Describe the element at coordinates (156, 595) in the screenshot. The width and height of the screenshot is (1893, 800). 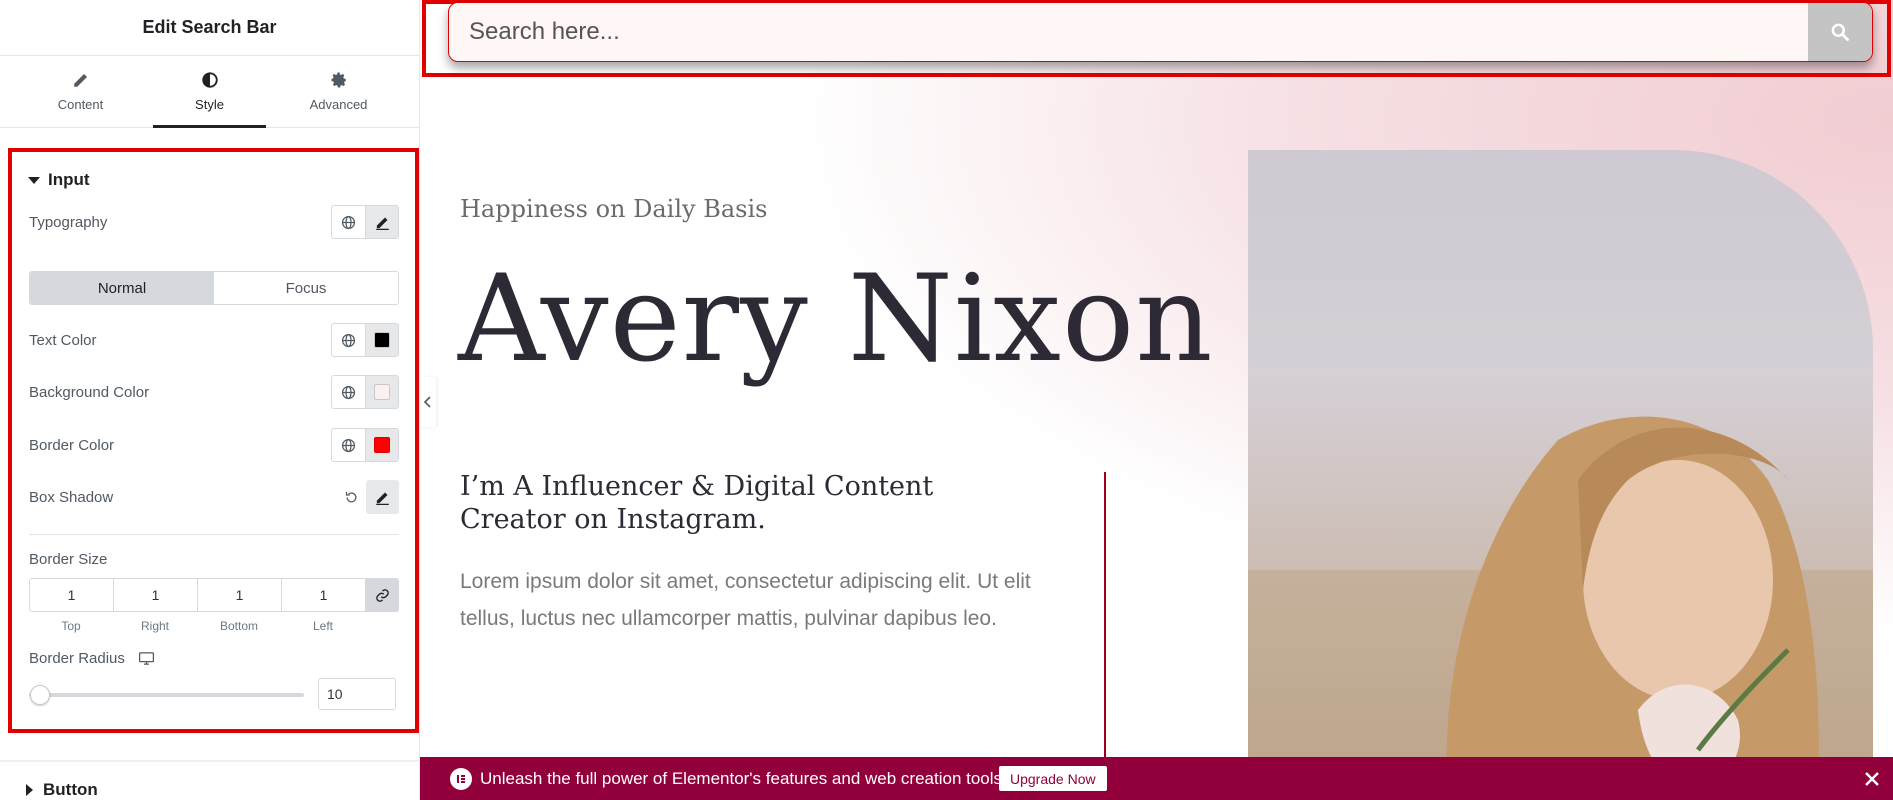
I see `border-right-input: 1` at that location.